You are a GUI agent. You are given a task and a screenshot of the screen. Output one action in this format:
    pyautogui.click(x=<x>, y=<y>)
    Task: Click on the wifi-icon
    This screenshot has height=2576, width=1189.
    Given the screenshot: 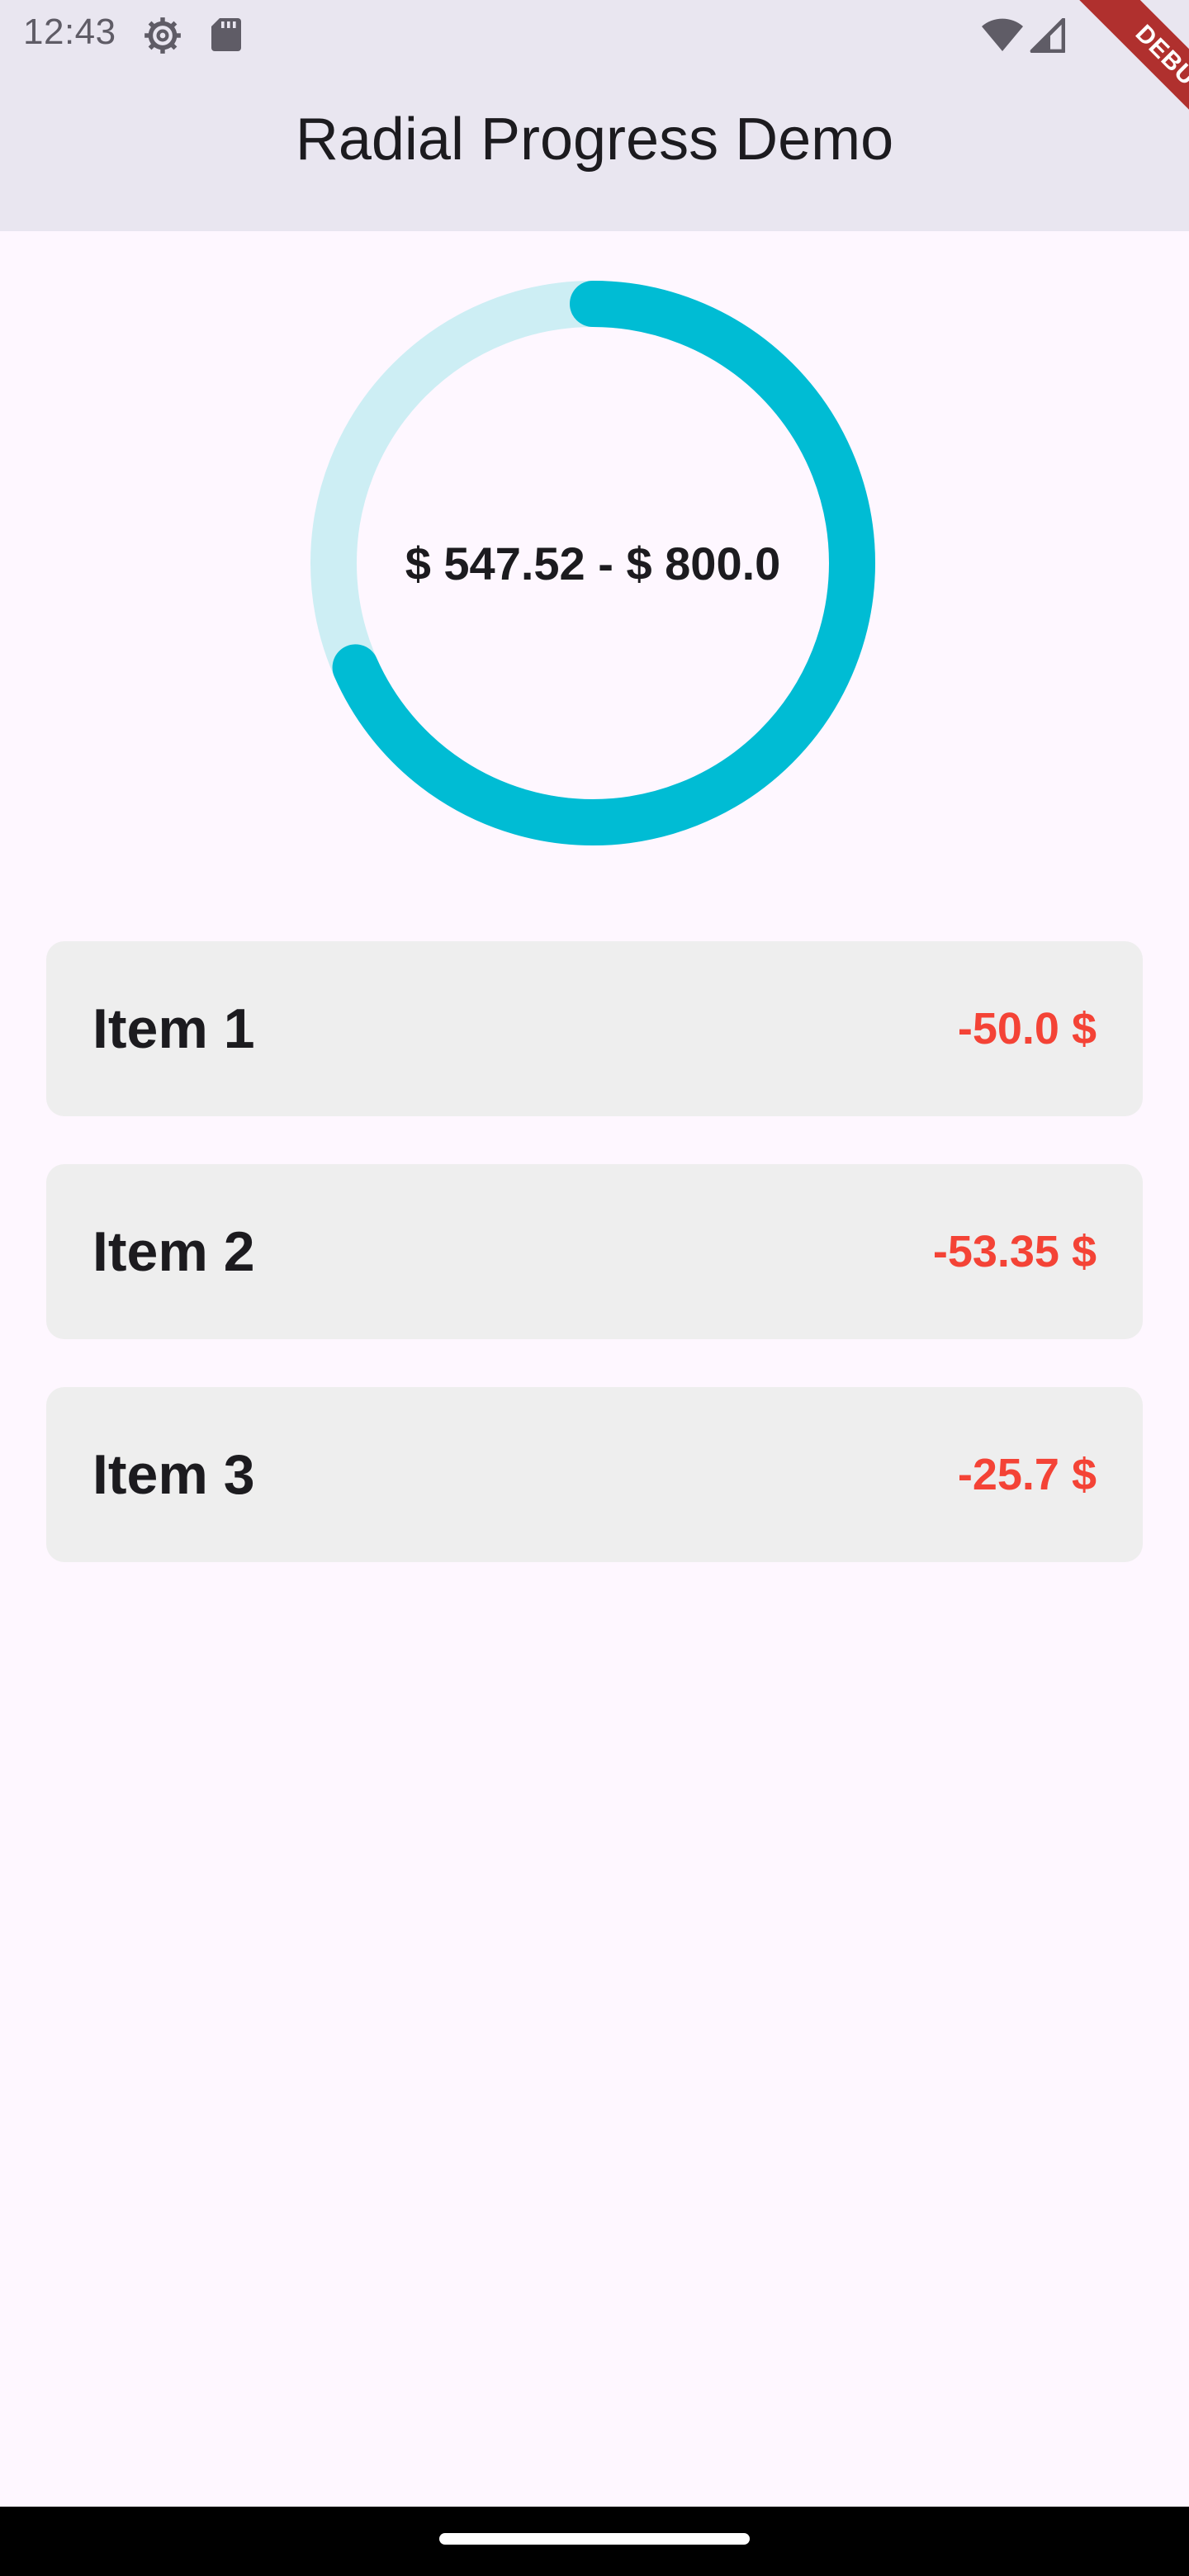 What is the action you would take?
    pyautogui.click(x=1002, y=34)
    